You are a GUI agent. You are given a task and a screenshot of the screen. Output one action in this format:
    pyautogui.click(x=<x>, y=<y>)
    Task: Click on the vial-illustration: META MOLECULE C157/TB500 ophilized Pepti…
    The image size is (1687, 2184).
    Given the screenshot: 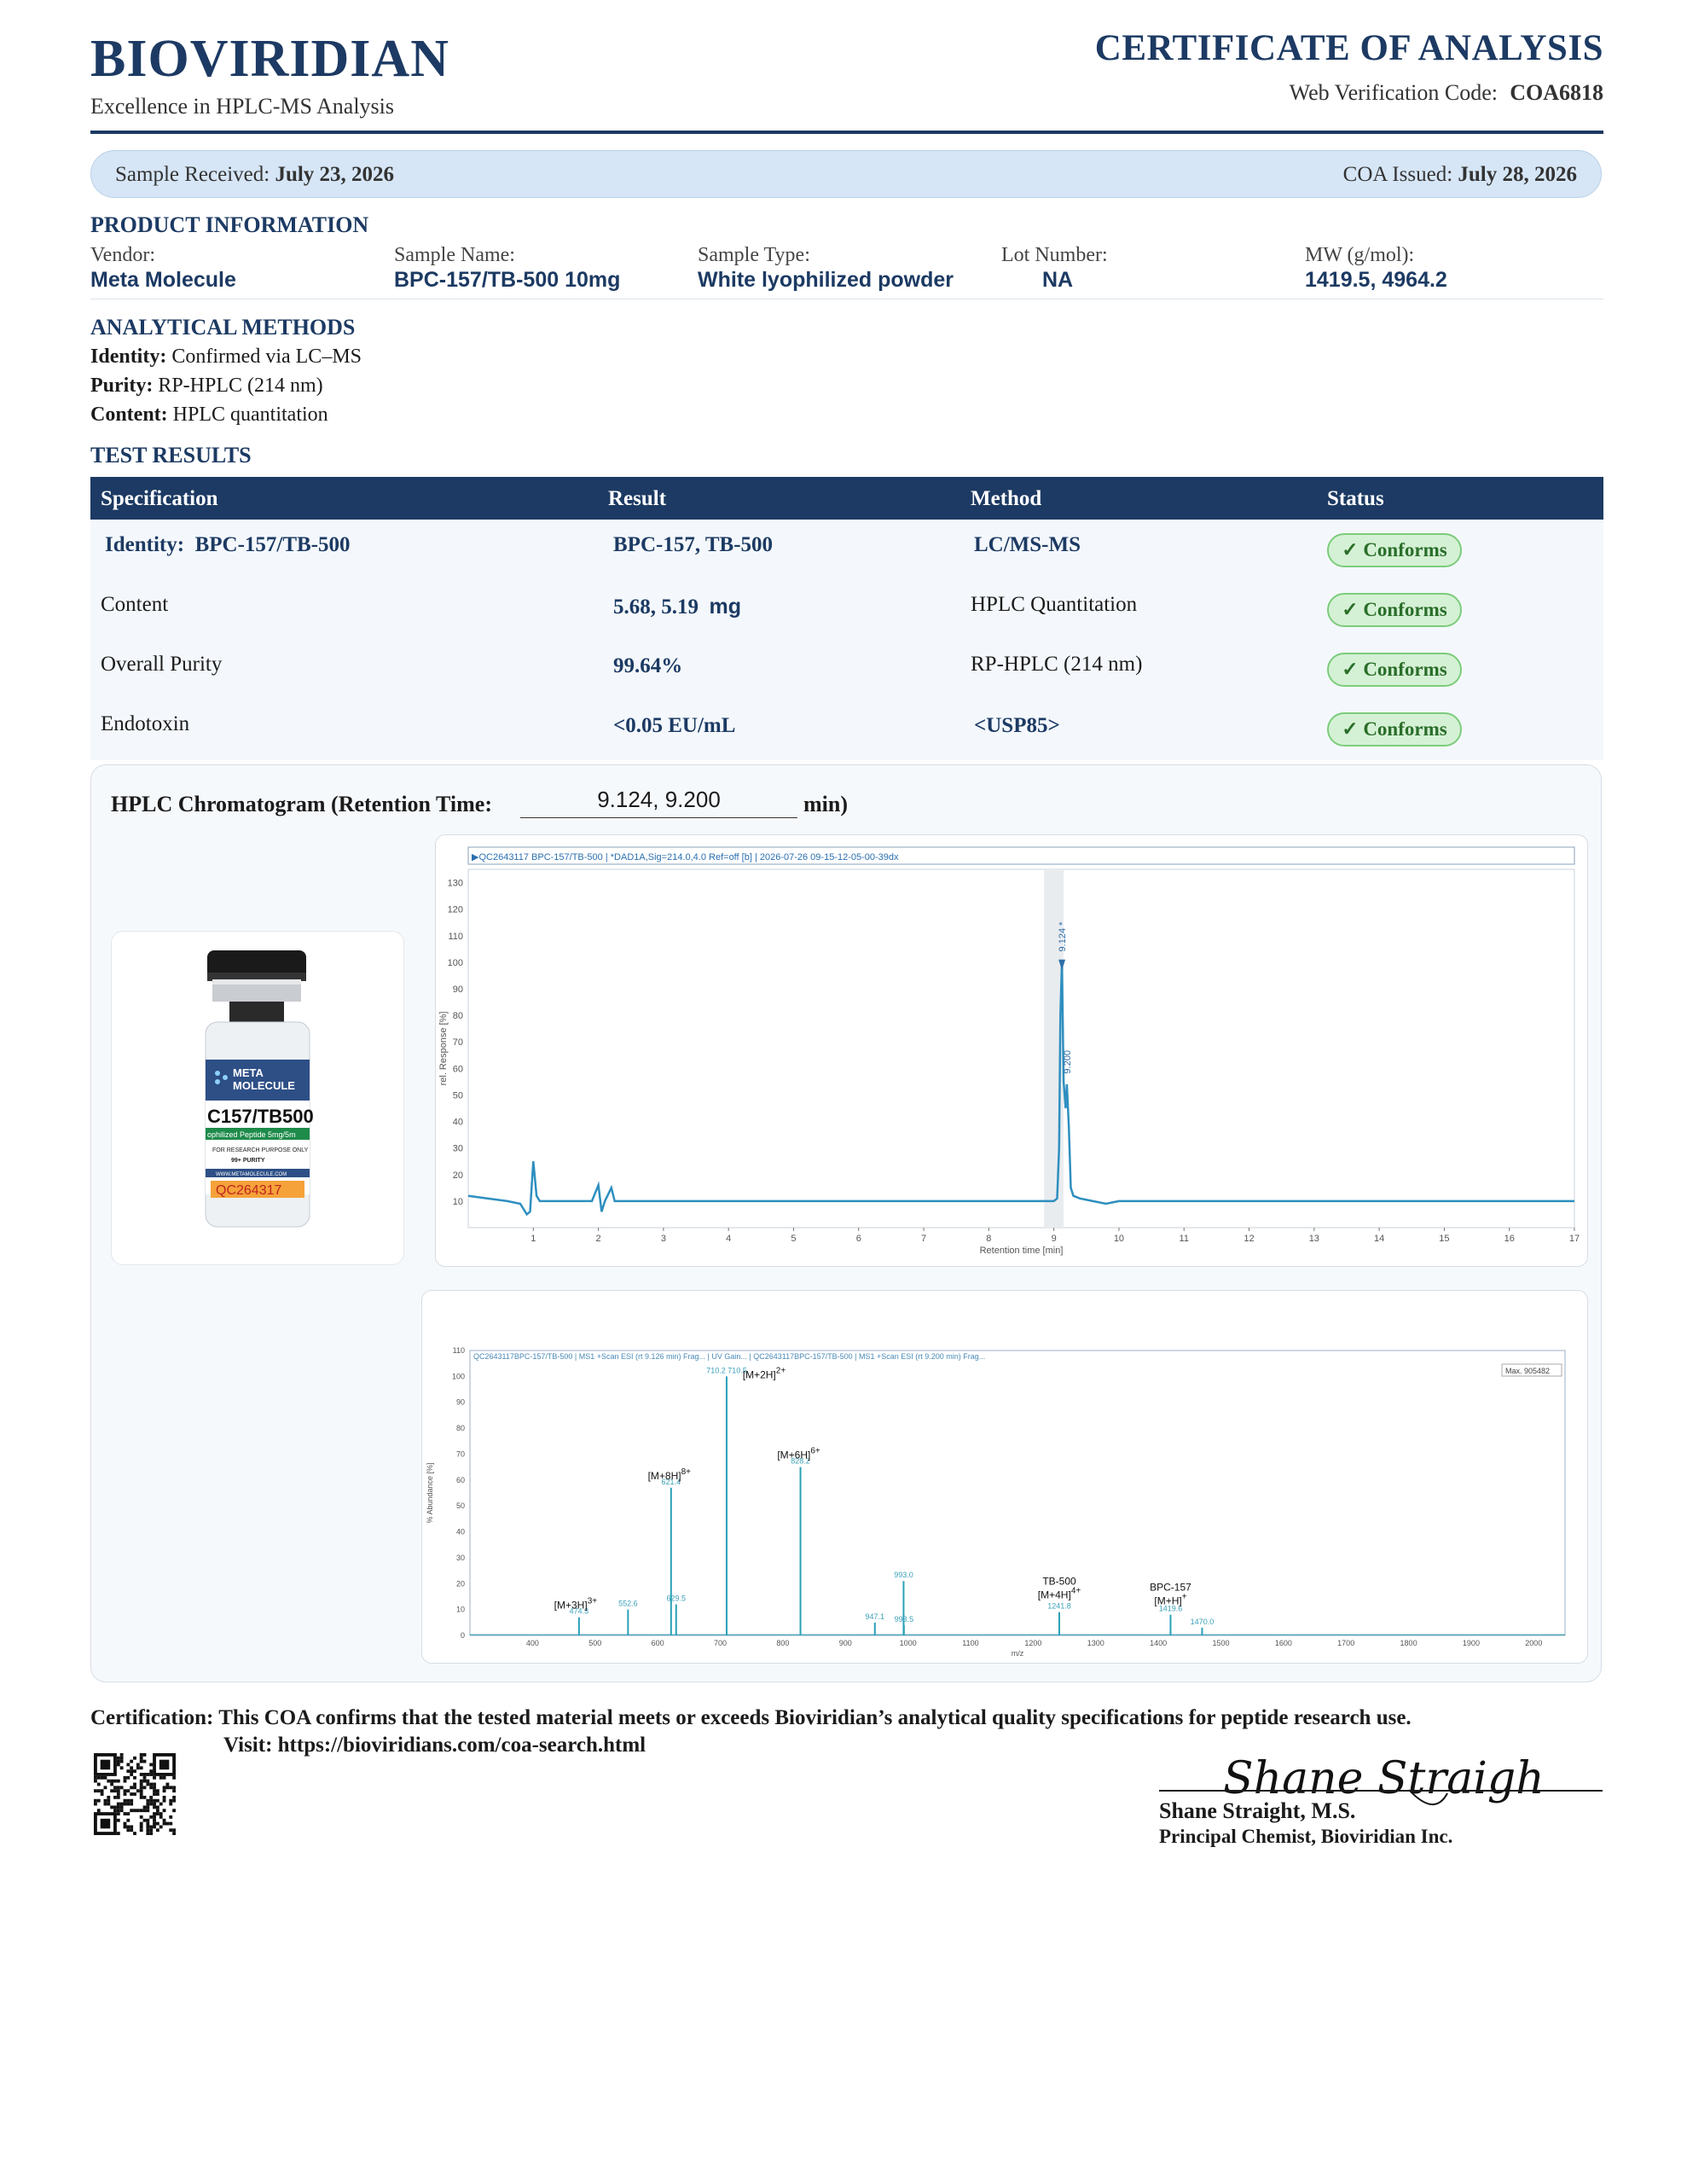 What is the action you would take?
    pyautogui.click(x=259, y=1089)
    